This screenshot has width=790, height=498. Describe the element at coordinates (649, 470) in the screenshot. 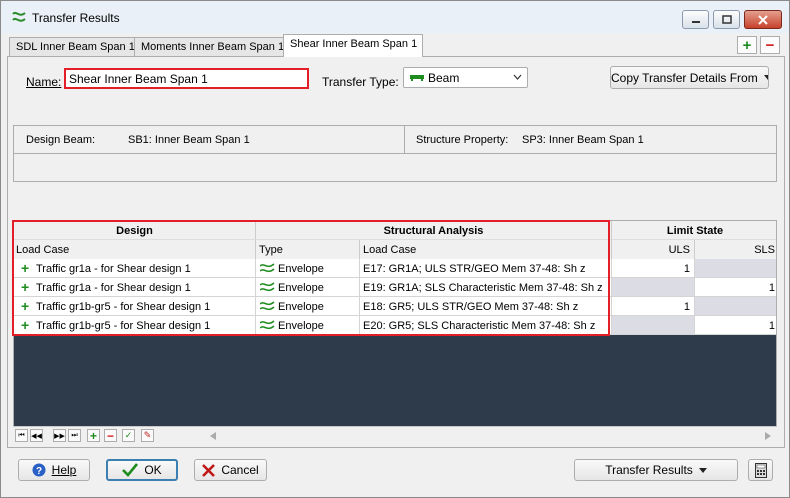

I see `transfer-results-label: Transfer Results` at that location.